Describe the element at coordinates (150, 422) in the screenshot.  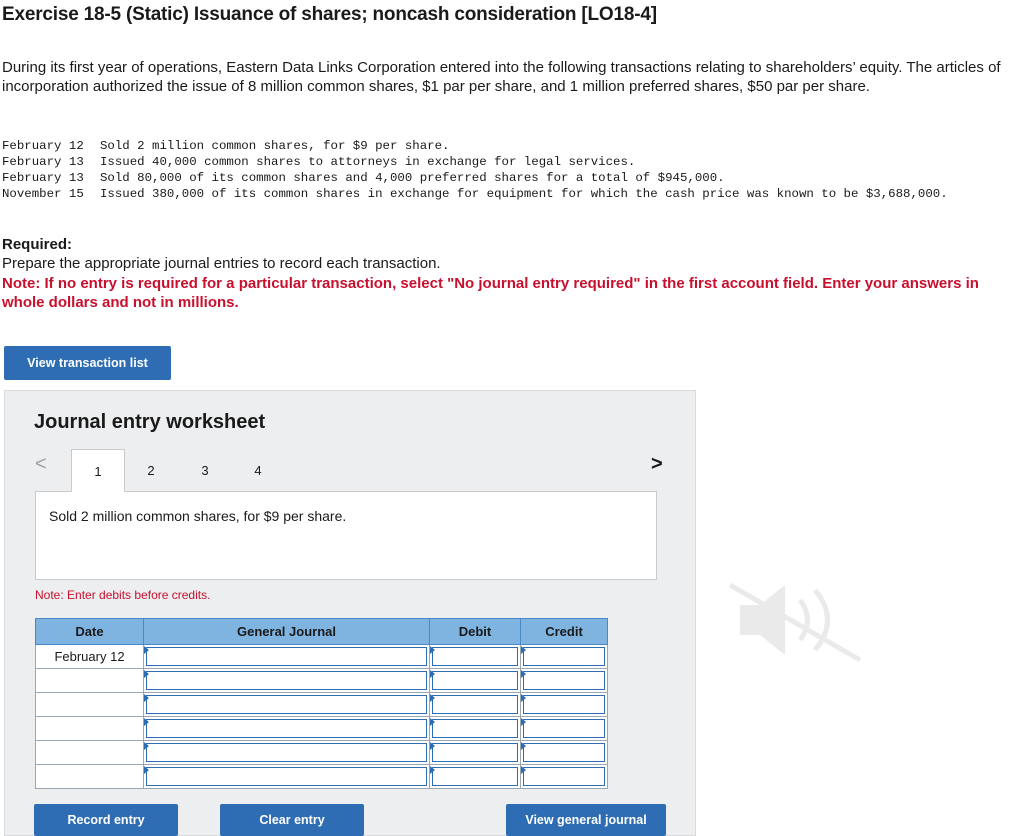
I see `worksheet-title: Journal entry worksheet` at that location.